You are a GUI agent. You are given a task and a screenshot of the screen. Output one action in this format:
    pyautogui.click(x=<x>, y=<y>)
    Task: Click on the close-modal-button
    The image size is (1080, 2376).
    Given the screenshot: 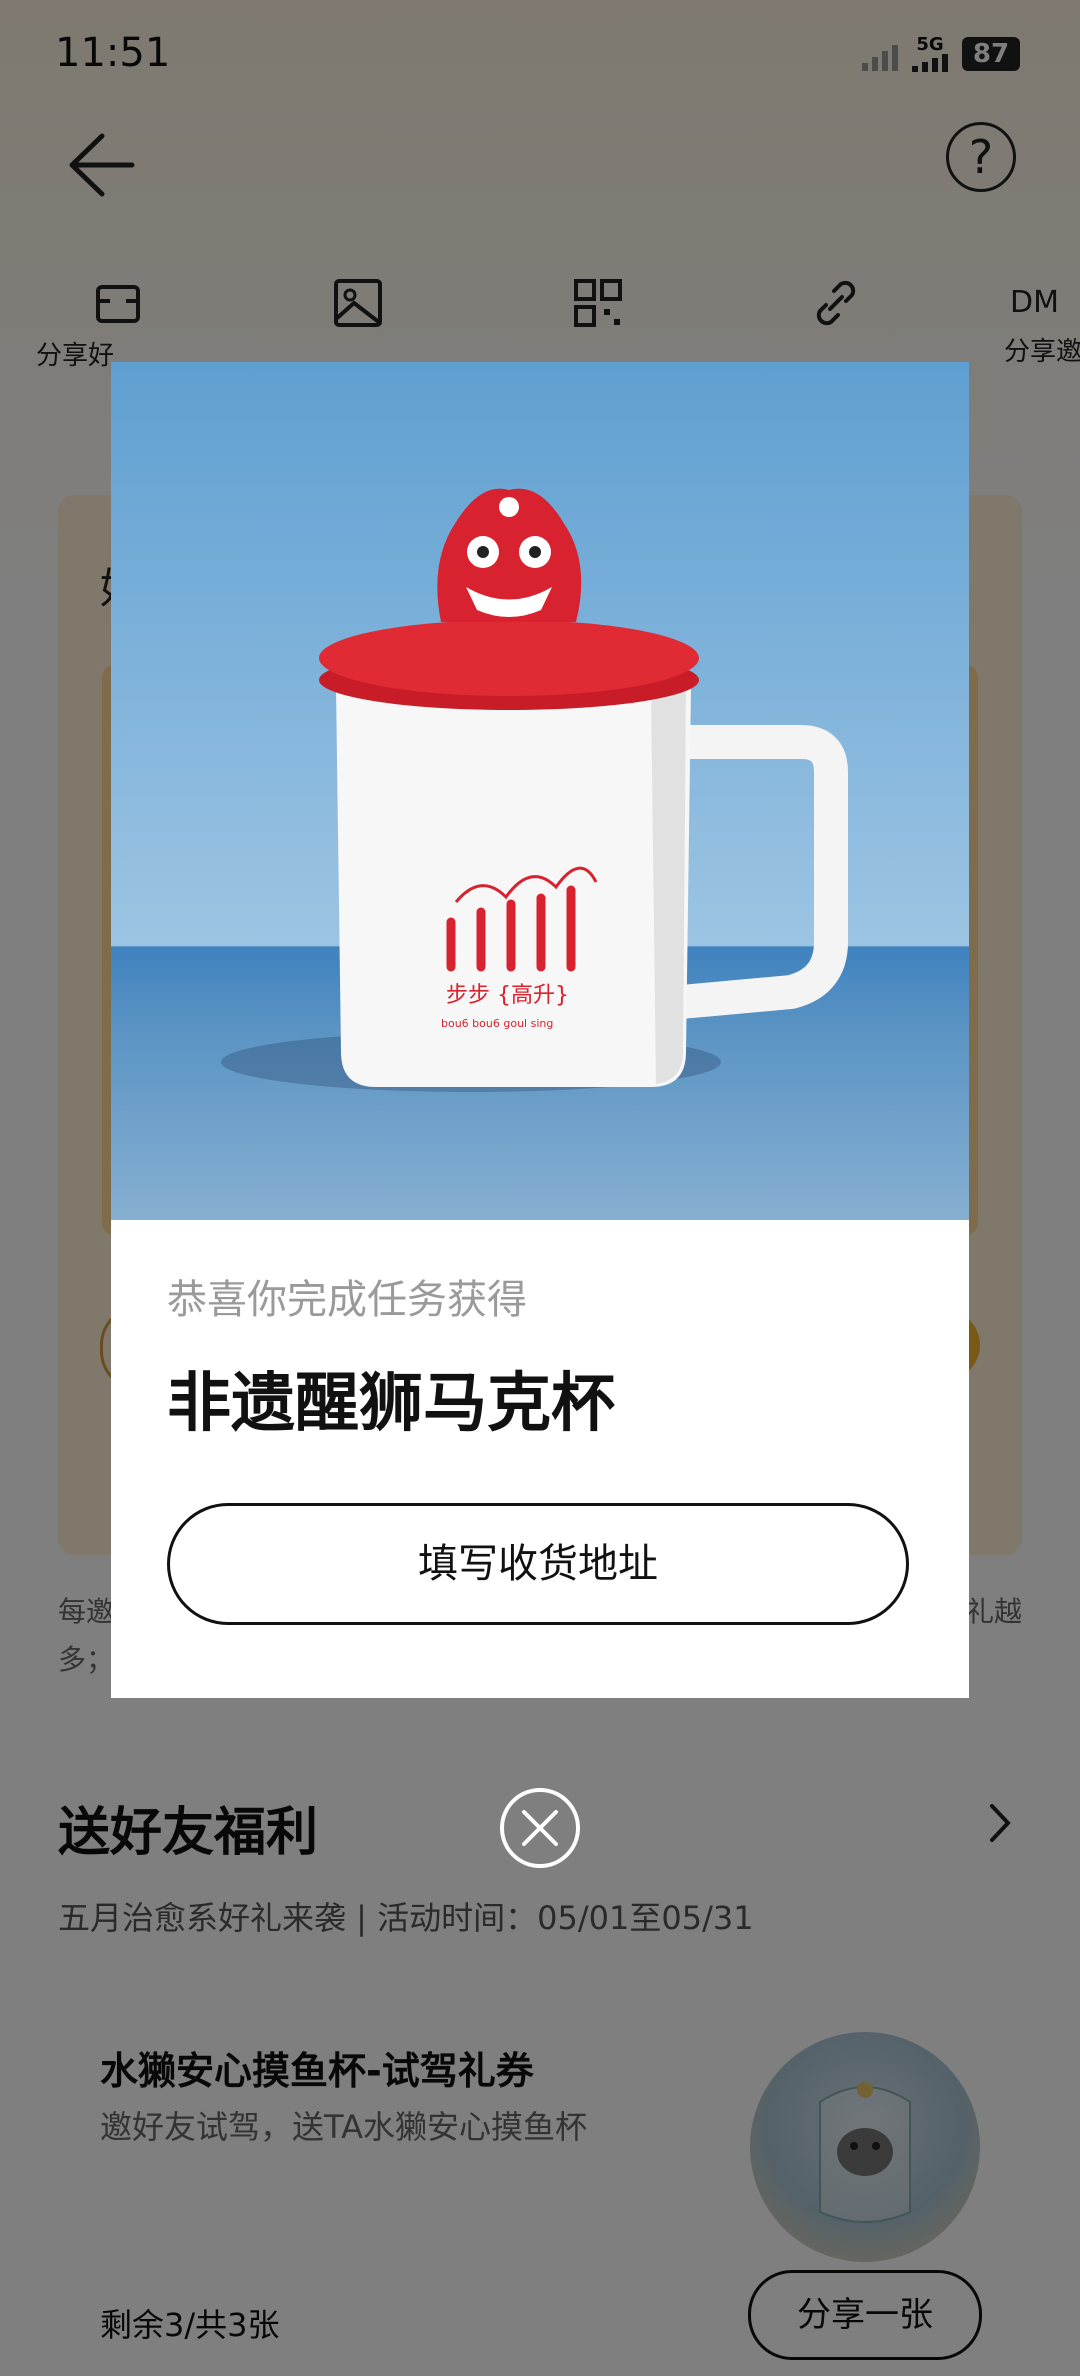 What is the action you would take?
    pyautogui.click(x=540, y=1828)
    